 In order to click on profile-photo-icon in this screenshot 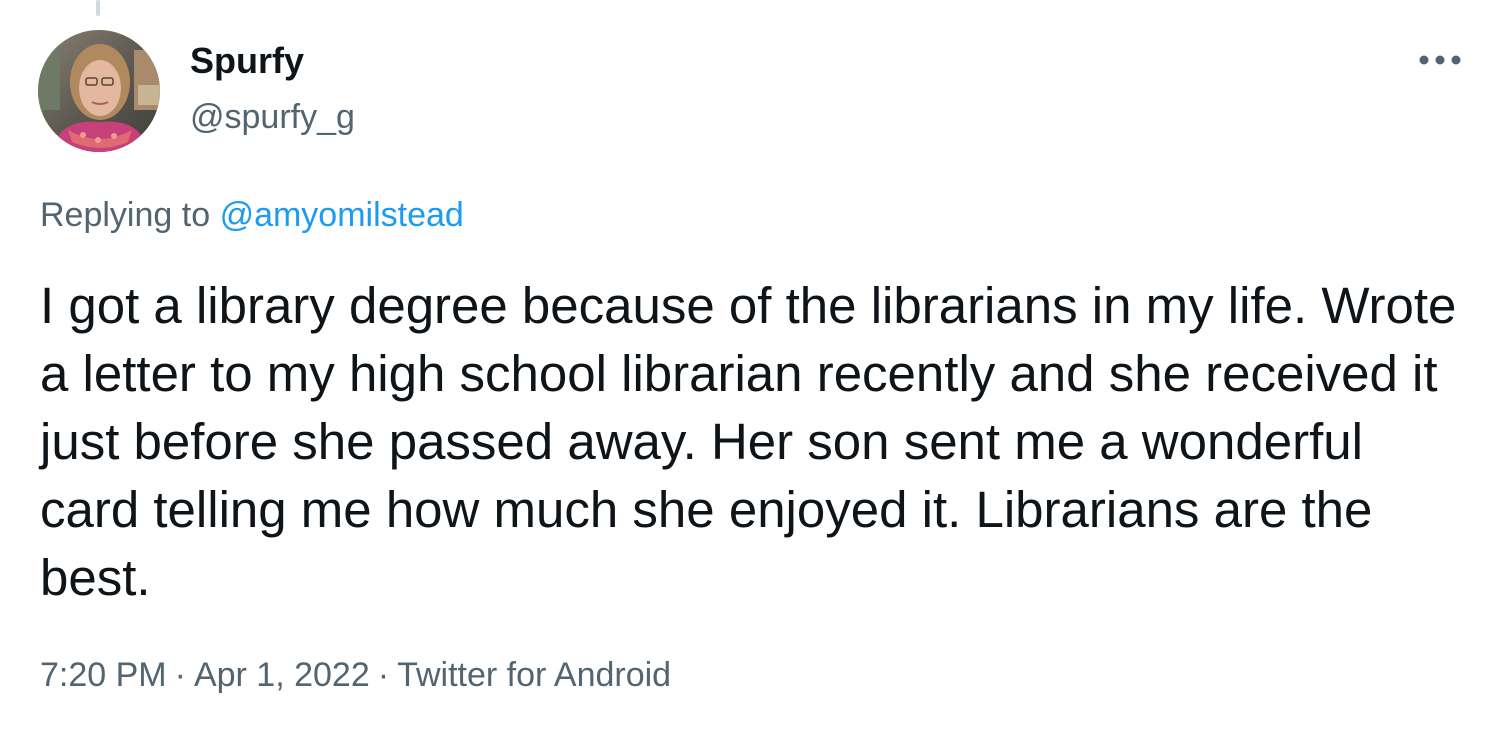, I will do `click(99, 91)`.